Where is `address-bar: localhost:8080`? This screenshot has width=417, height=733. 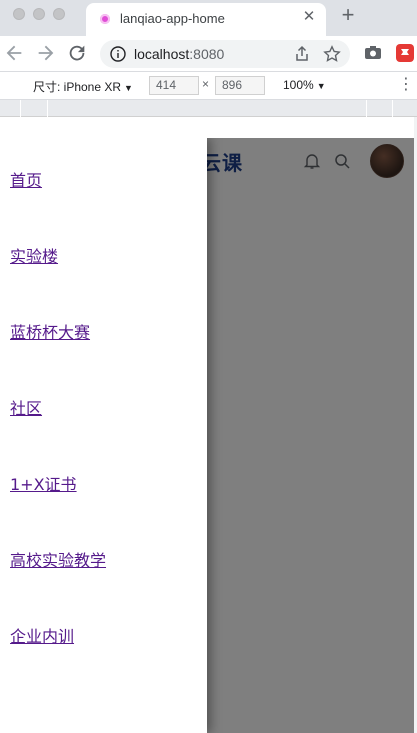 address-bar: localhost:8080 is located at coordinates (225, 54).